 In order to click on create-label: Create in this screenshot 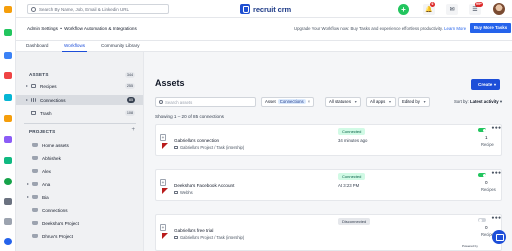, I will do `click(485, 84)`.